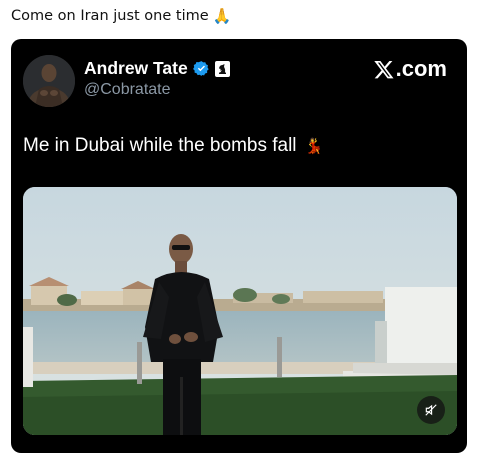 The image size is (478, 459). I want to click on muted-speaker-icon, so click(431, 410).